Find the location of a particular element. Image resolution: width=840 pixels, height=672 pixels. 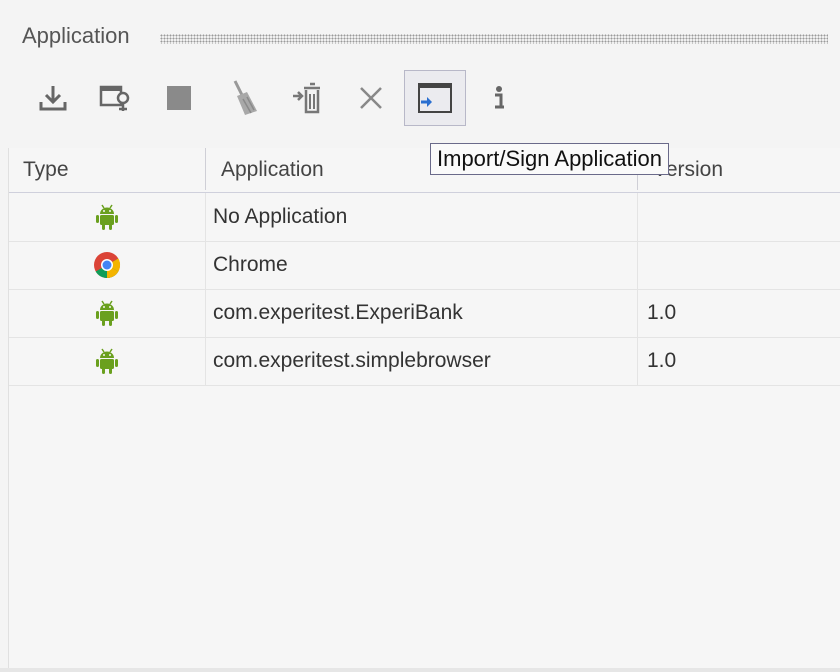

uninstall-icon is located at coordinates (306, 98).